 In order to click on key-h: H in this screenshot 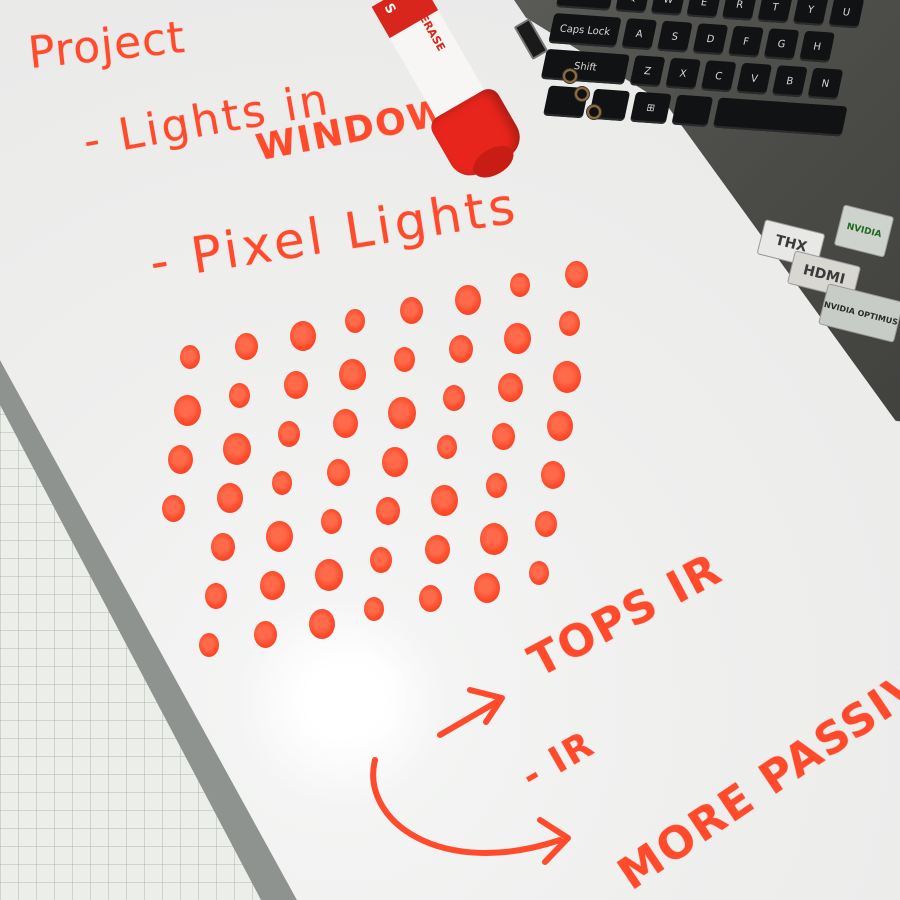, I will do `click(817, 46)`.